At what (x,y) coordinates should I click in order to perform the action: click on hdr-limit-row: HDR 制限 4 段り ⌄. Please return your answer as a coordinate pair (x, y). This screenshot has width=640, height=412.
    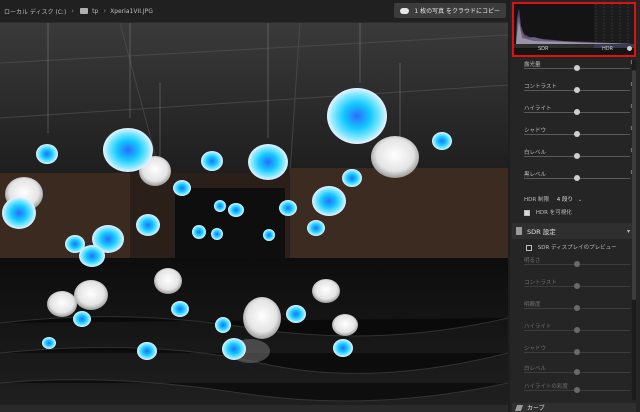
    Looking at the image, I should click on (553, 199).